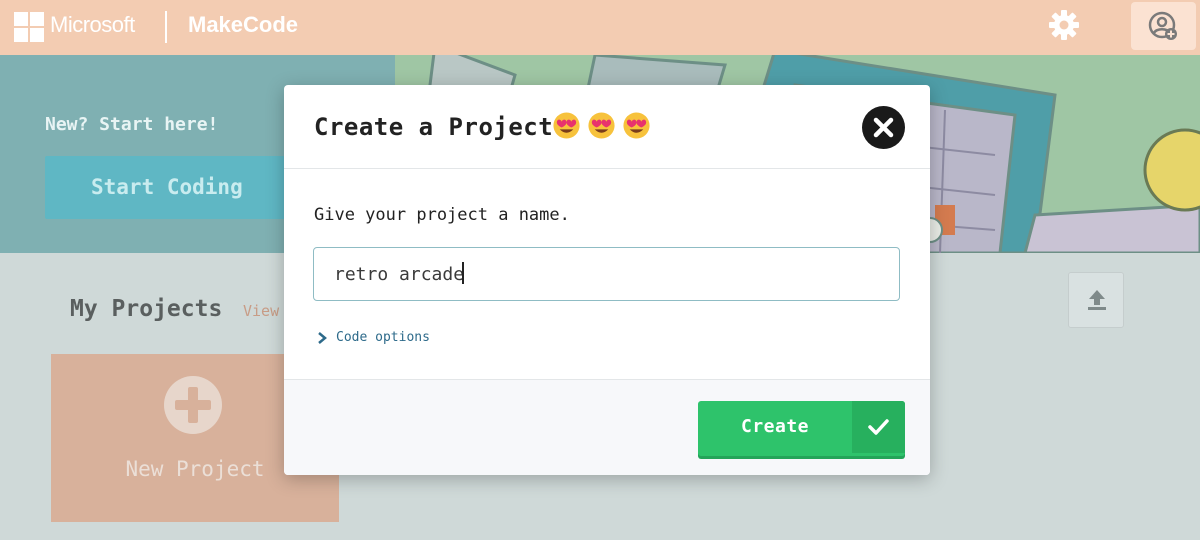 This screenshot has width=1200, height=540. What do you see at coordinates (261, 311) in the screenshot?
I see `view-all-link: View` at bounding box center [261, 311].